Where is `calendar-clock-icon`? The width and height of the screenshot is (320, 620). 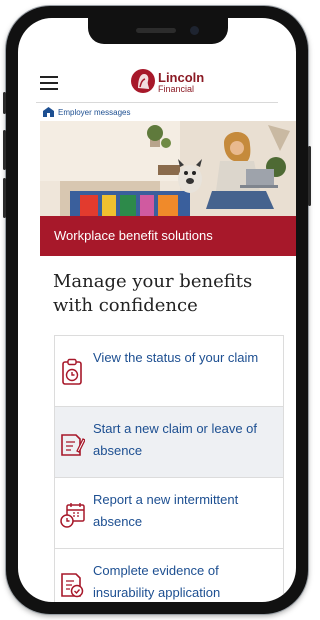 calendar-clock-icon is located at coordinates (72, 515).